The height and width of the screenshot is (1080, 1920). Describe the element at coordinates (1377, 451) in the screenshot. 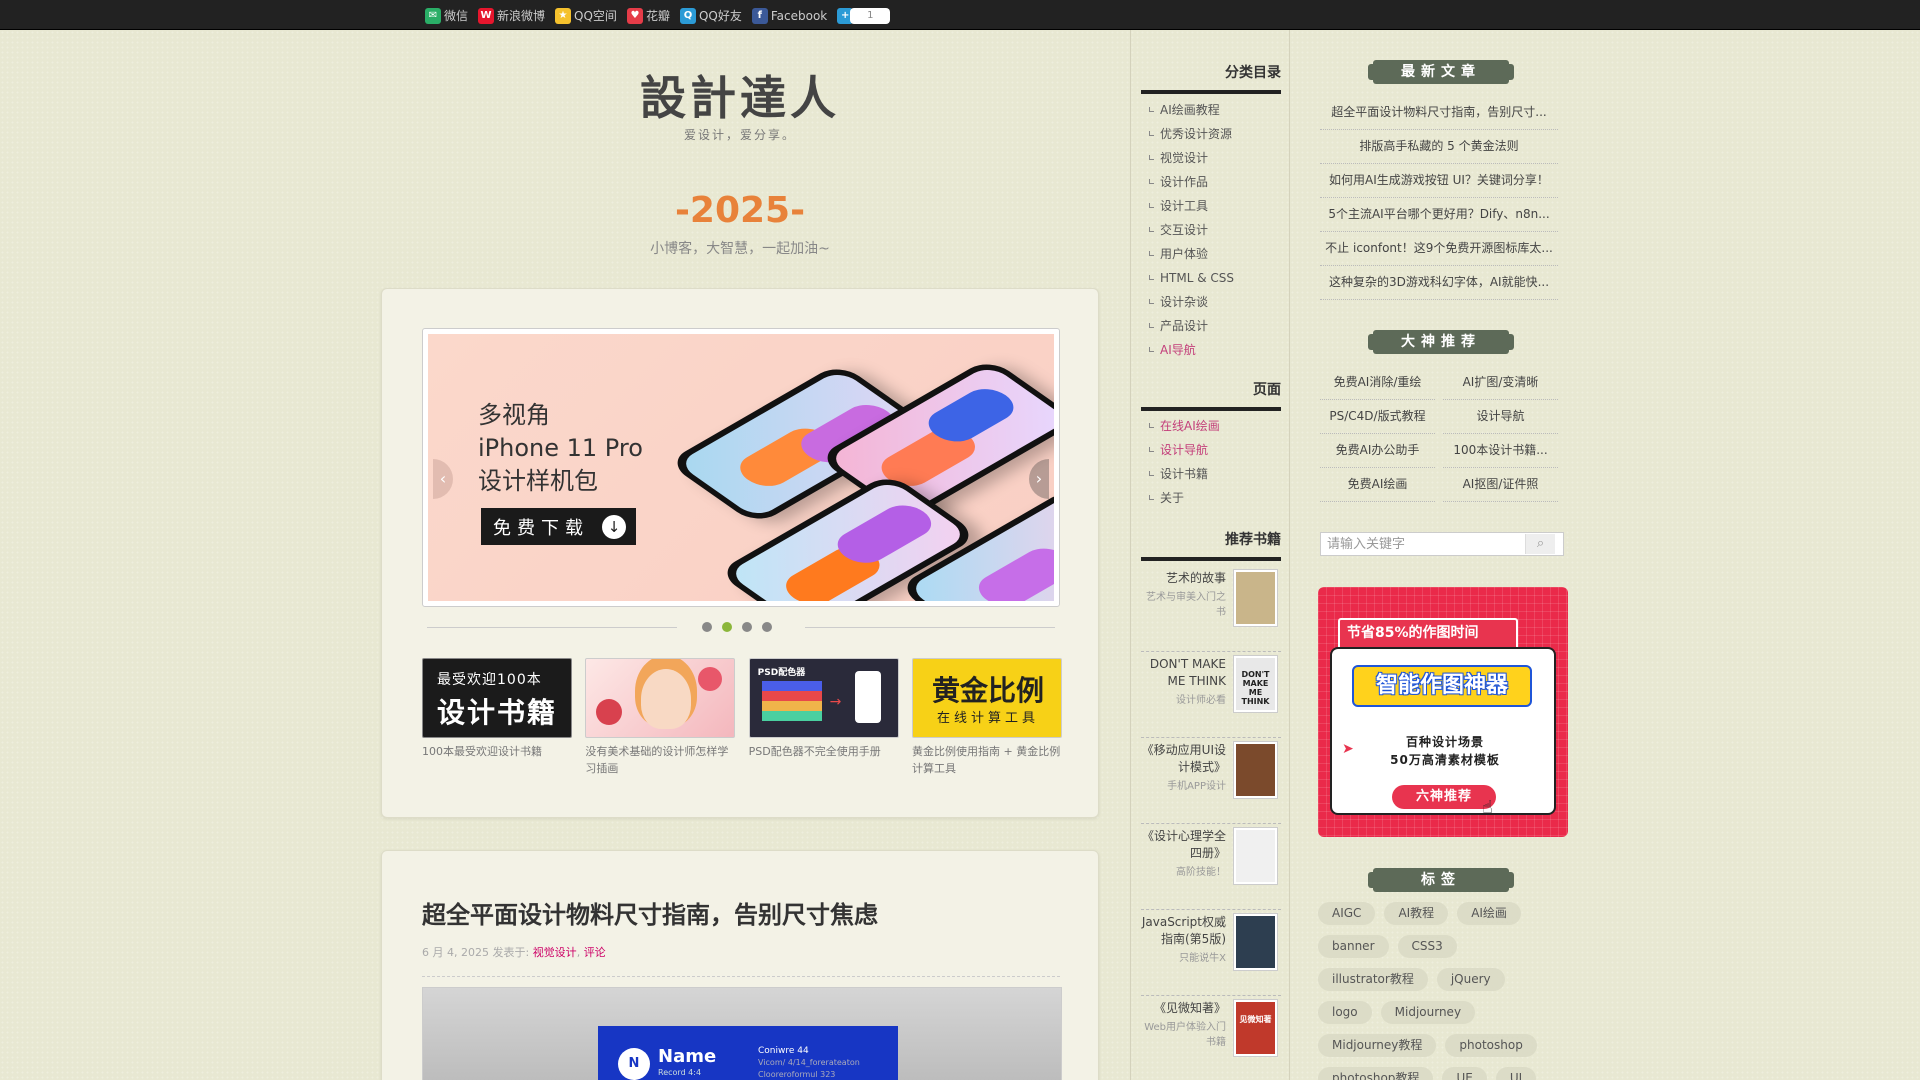

I see `recommend-link: 免费AI办公助手` at that location.